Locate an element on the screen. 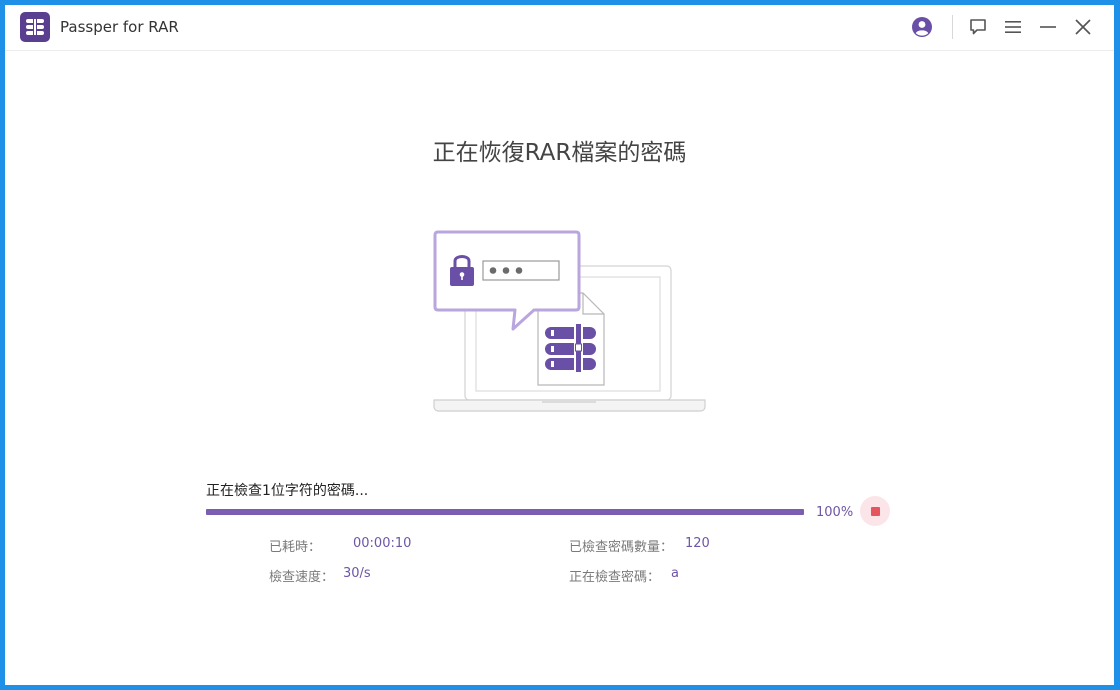 Image resolution: width=1120 pixels, height=690 pixels. stop-icon is located at coordinates (875, 511).